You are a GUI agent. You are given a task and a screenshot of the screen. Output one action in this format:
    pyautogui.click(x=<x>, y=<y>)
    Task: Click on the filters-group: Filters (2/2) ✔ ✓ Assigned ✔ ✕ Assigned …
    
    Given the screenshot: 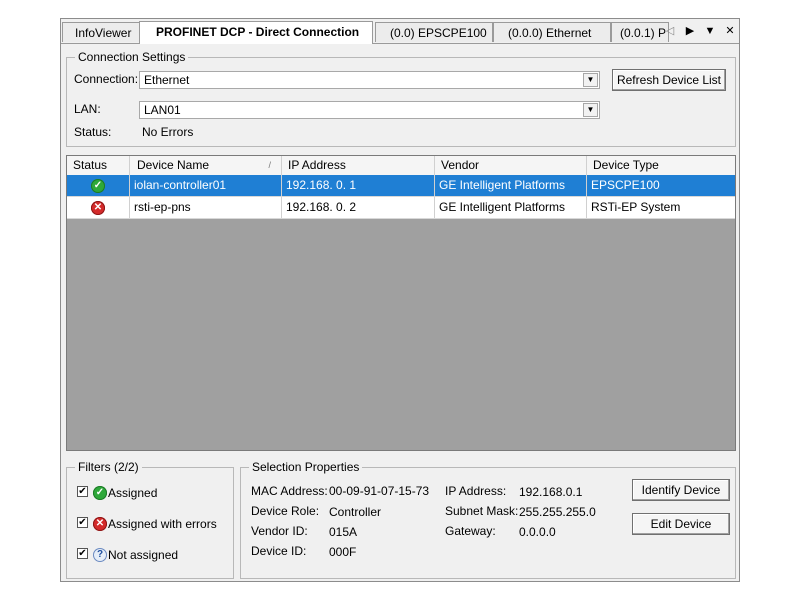 What is the action you would take?
    pyautogui.click(x=150, y=519)
    